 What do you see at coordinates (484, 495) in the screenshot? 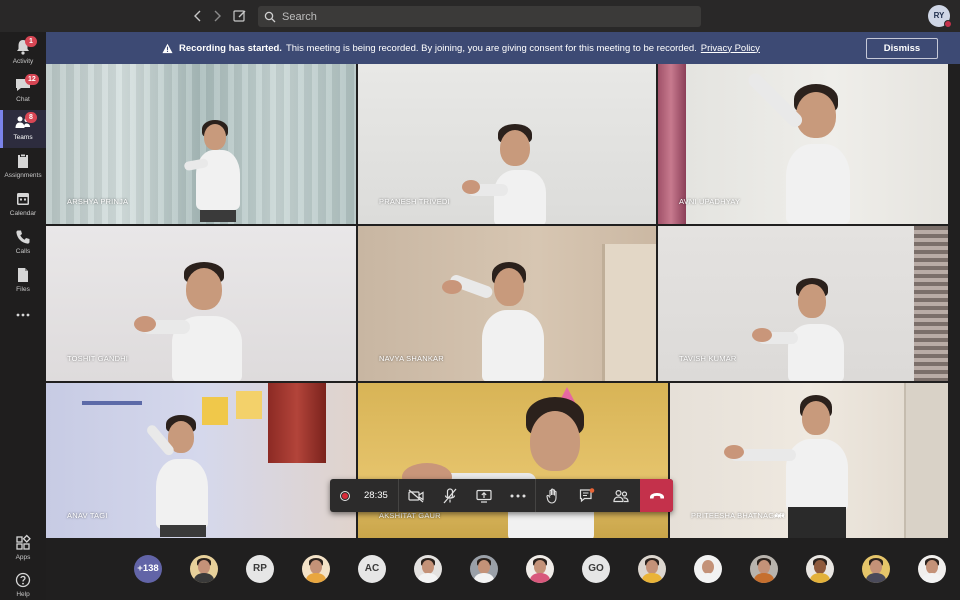
I see `share-screen-button` at bounding box center [484, 495].